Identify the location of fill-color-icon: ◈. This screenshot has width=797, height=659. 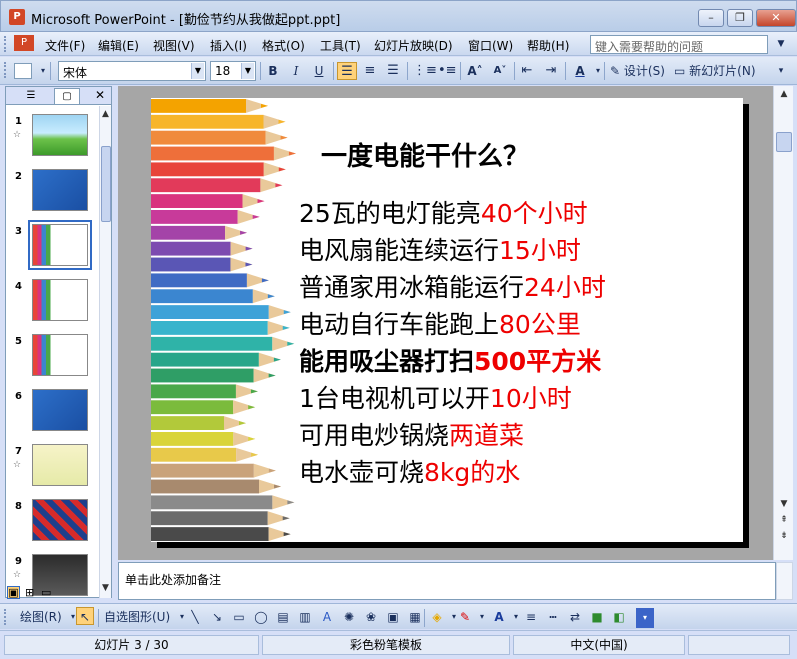
(437, 617).